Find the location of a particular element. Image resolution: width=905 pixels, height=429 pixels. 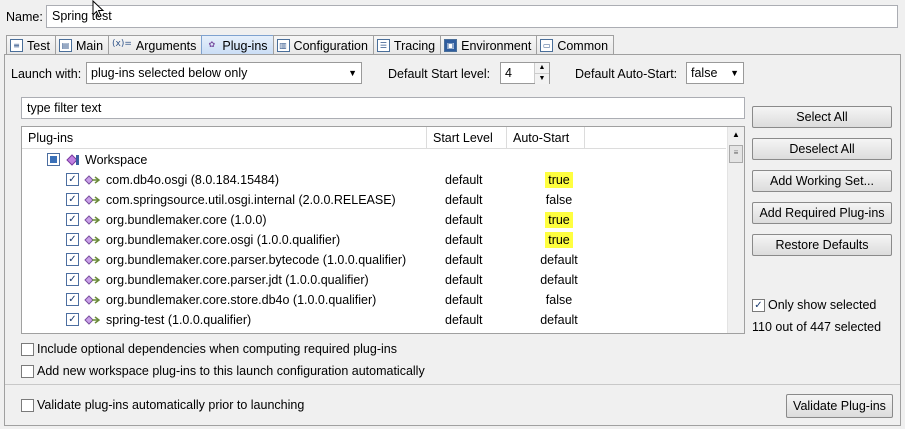

arguments-icon: (x)= is located at coordinates (122, 44).